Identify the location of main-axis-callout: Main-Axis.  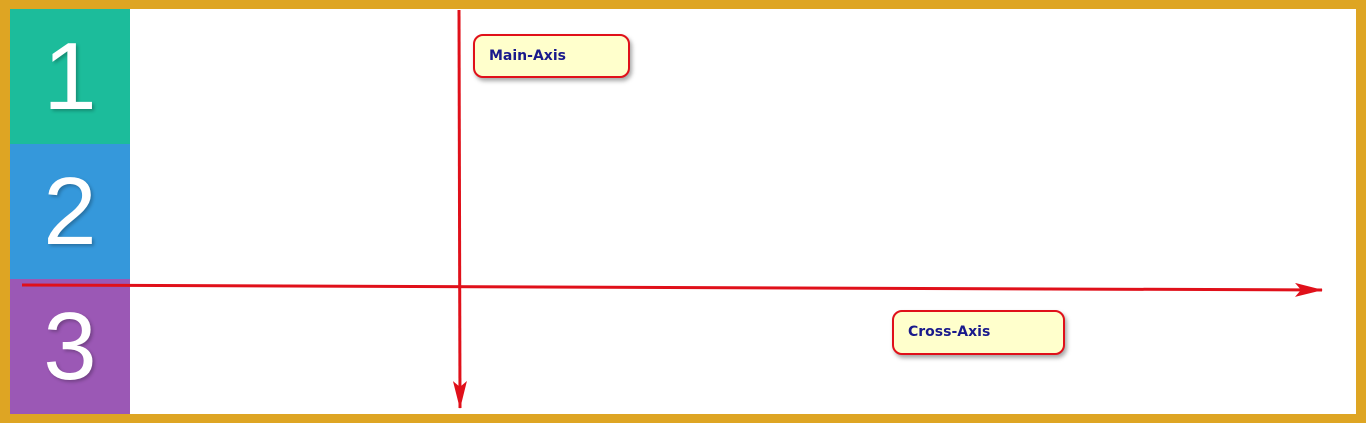
(551, 56).